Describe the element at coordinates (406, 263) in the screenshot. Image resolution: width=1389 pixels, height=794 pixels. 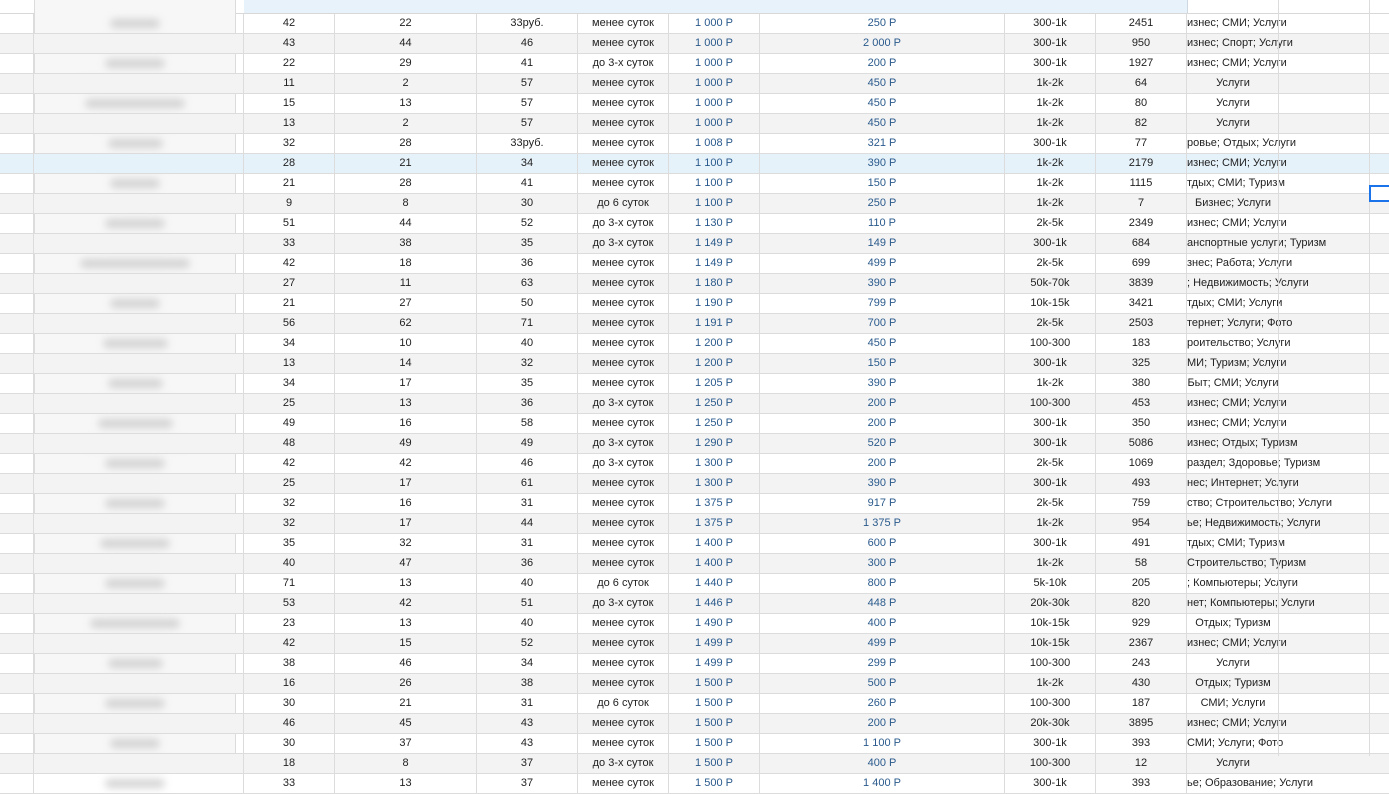
I see `cell-b: 18` at that location.